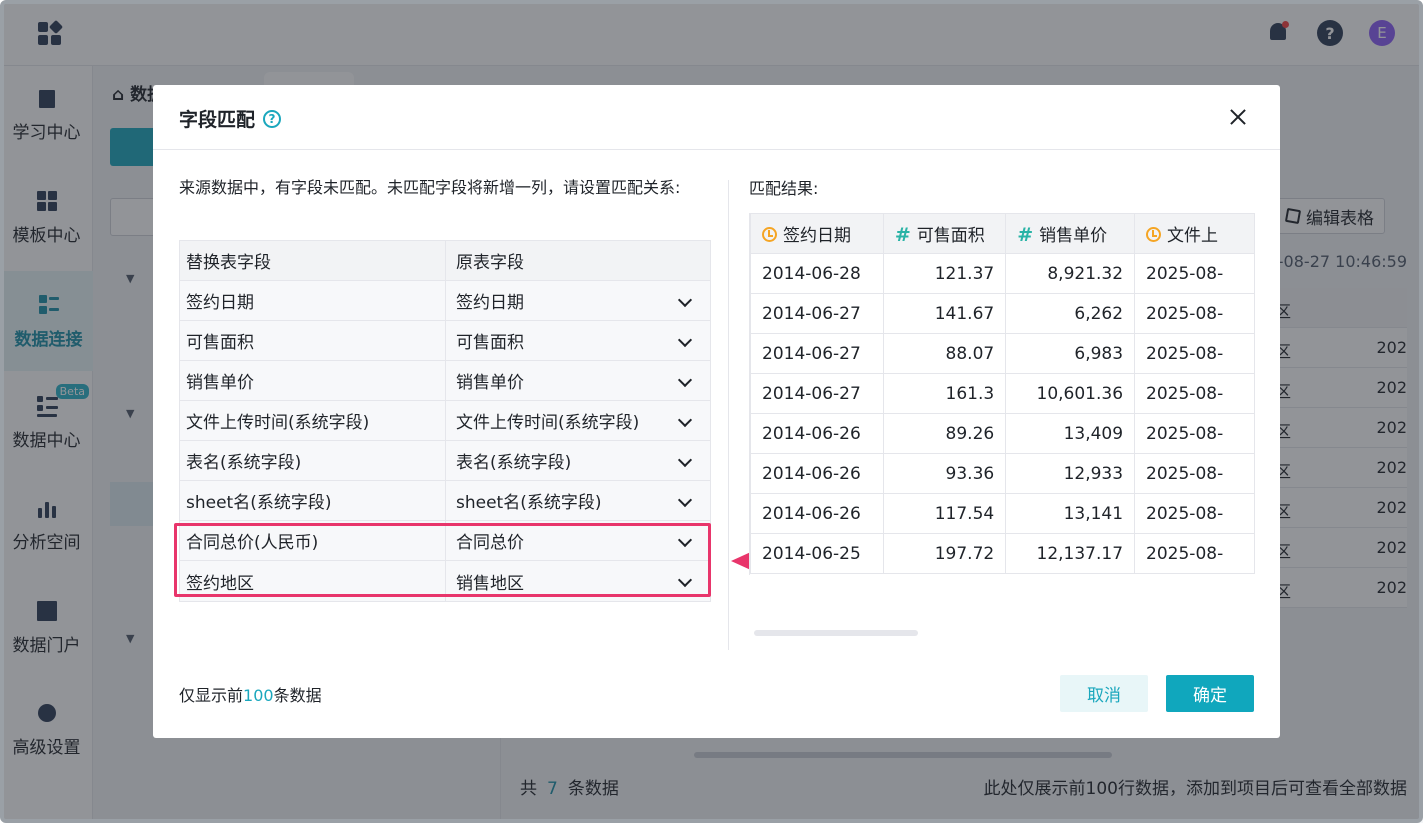 Image resolution: width=1423 pixels, height=823 pixels. I want to click on table-row: sheet名(系统字段) sheet名(系统字段), so click(445, 501).